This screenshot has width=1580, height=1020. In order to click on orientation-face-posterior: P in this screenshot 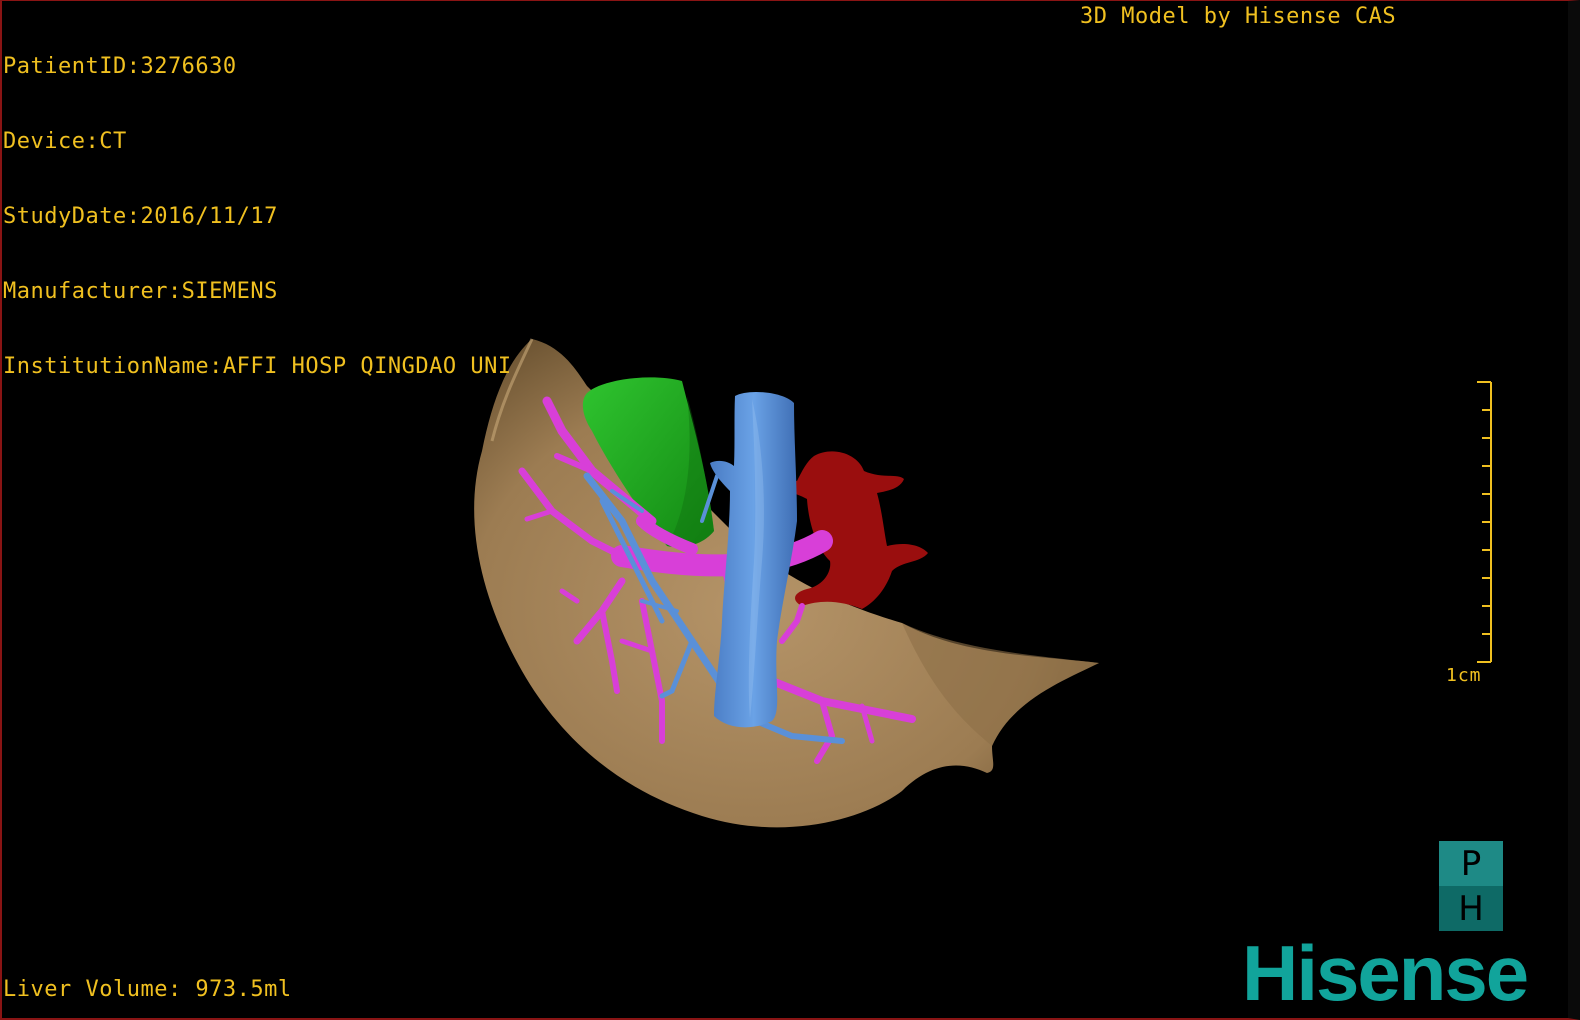, I will do `click(1471, 863)`.